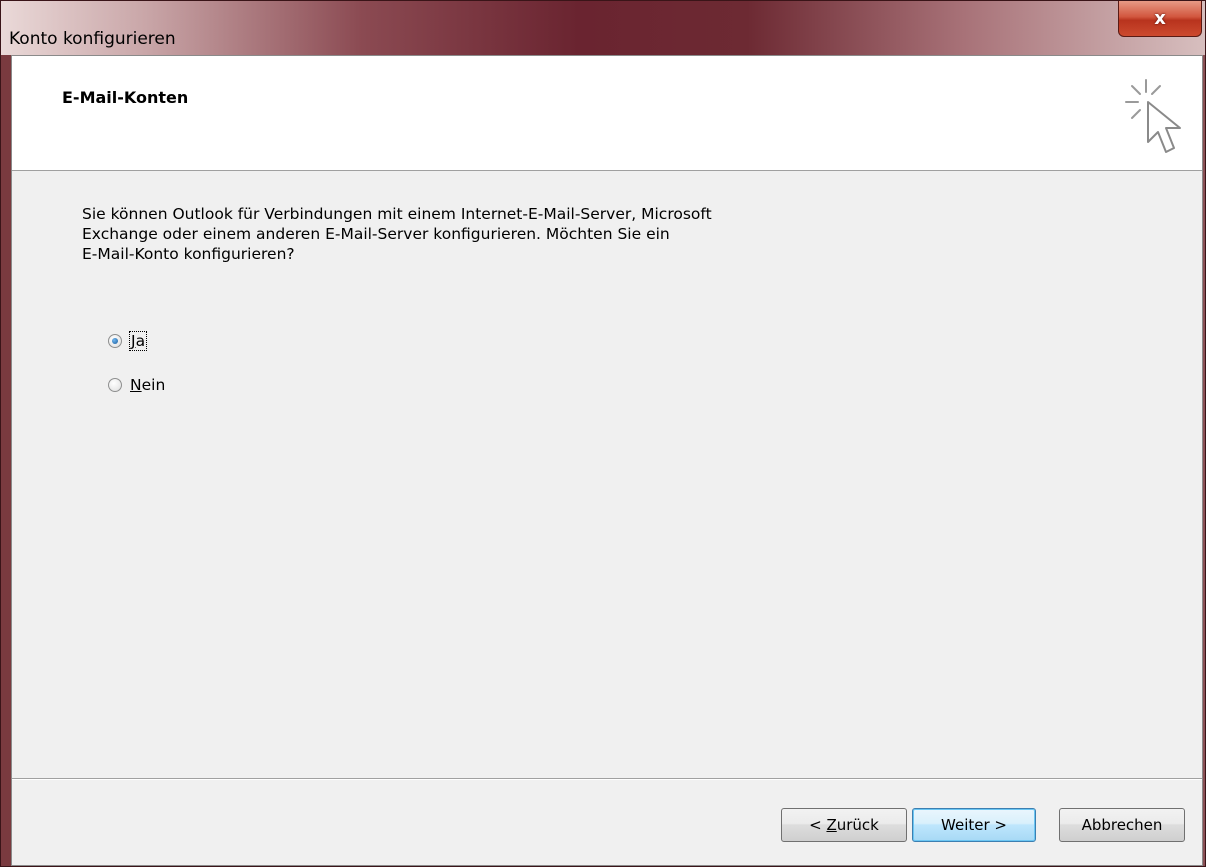 The width and height of the screenshot is (1206, 867). Describe the element at coordinates (1122, 825) in the screenshot. I see `cancel-button: Abbrechen` at that location.